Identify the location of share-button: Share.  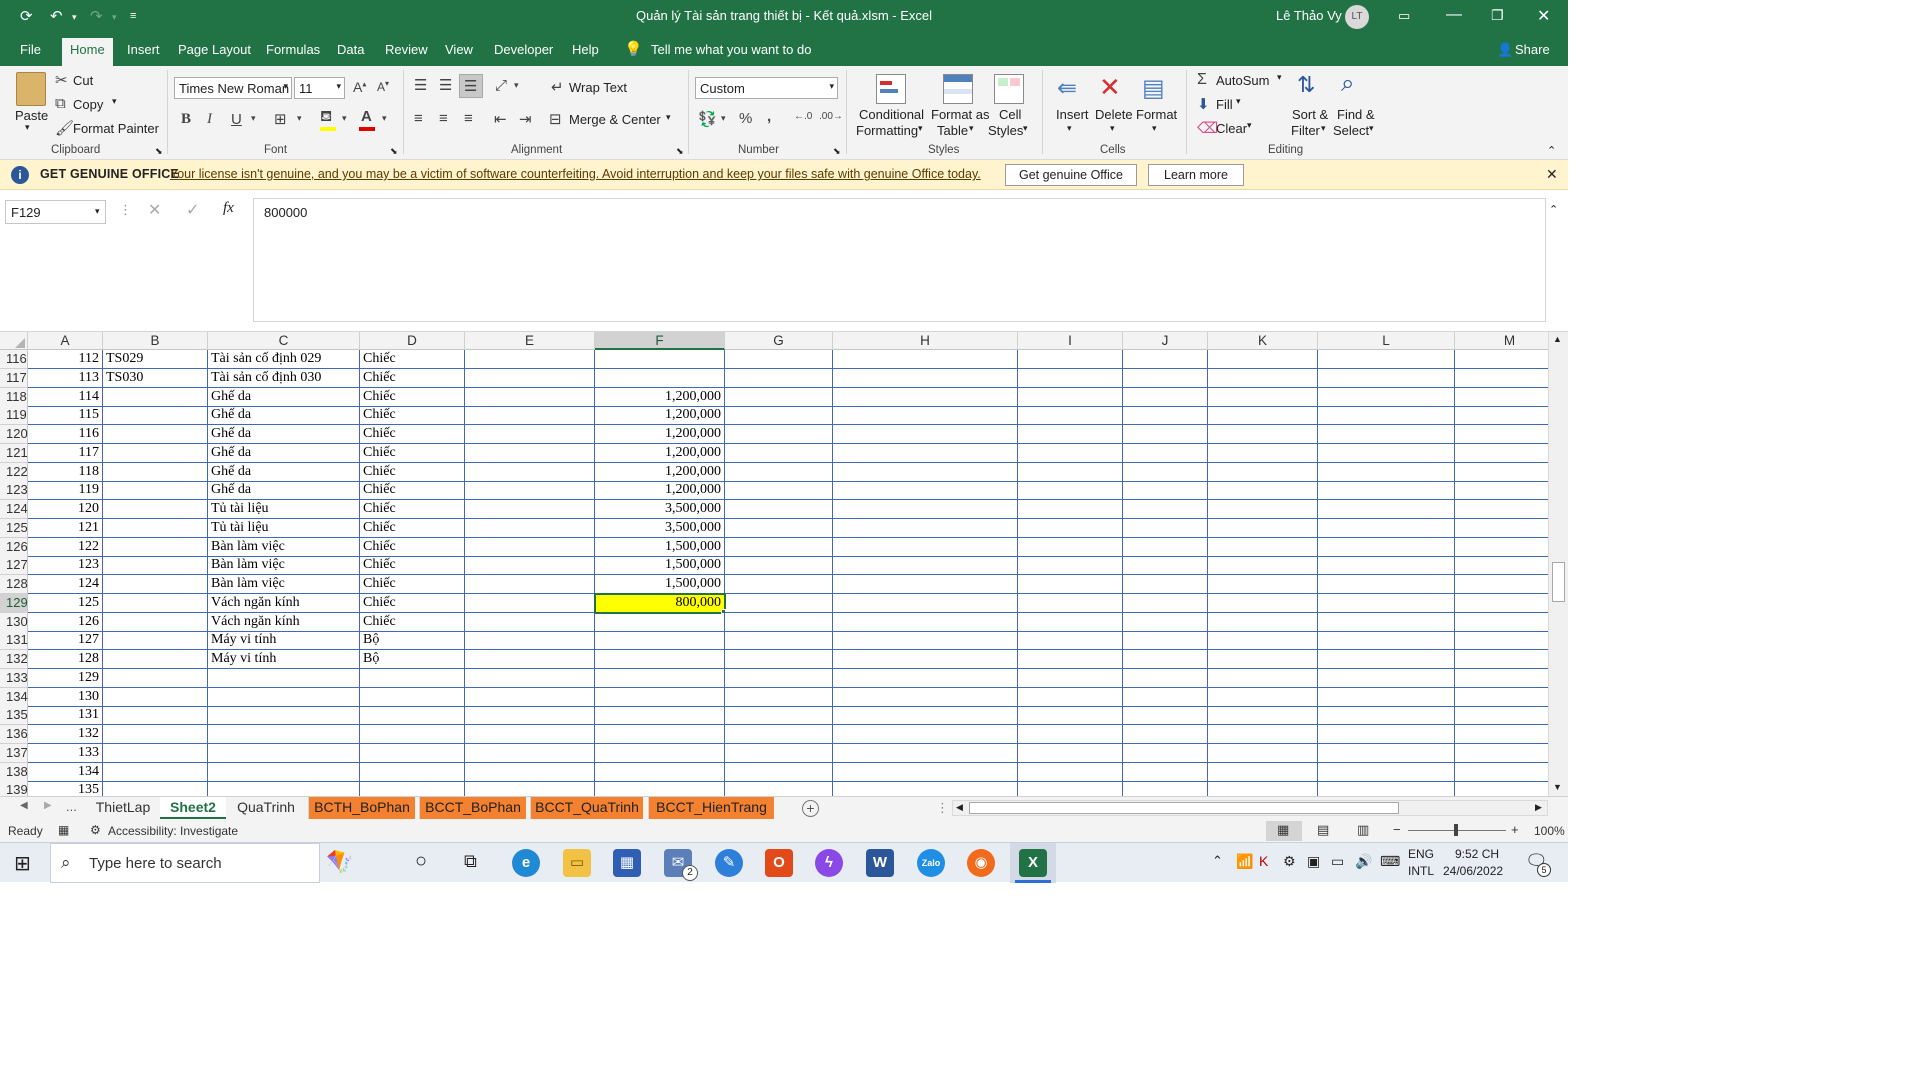
(1532, 49).